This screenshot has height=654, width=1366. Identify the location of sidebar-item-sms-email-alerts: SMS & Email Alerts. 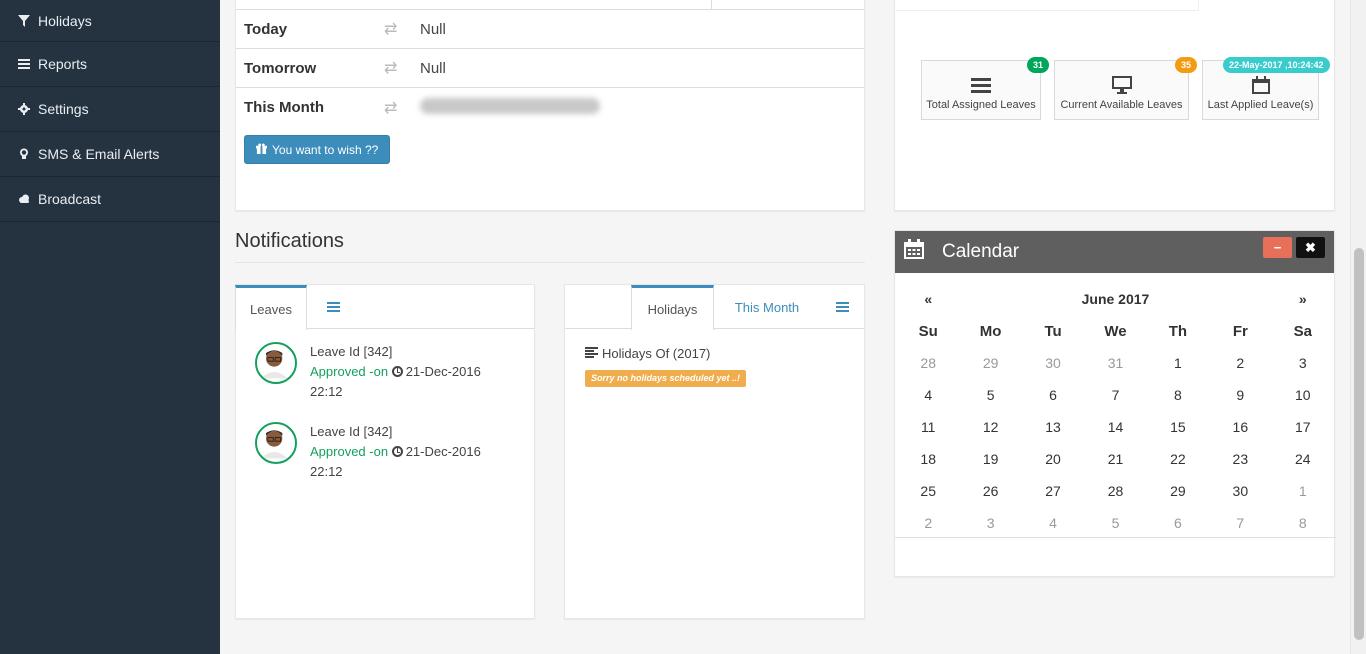
(110, 154).